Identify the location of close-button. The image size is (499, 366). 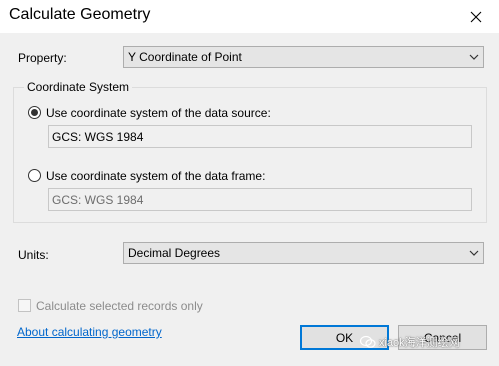
(476, 16).